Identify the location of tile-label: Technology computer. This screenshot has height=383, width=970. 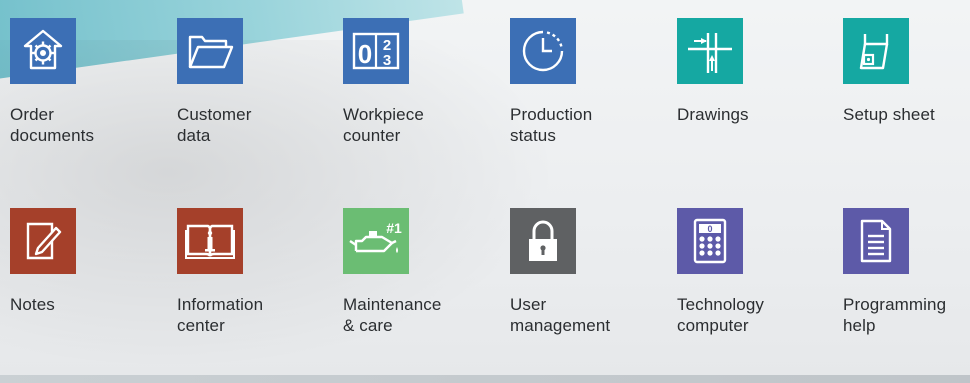
(721, 315).